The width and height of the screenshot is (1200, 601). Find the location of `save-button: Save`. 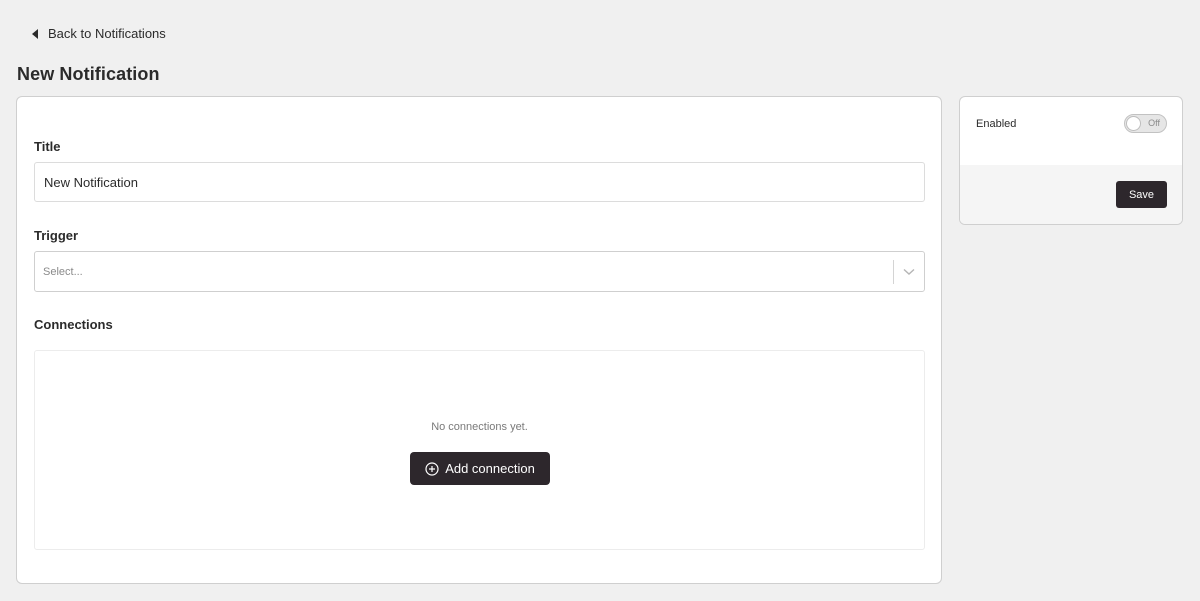

save-button: Save is located at coordinates (1141, 194).